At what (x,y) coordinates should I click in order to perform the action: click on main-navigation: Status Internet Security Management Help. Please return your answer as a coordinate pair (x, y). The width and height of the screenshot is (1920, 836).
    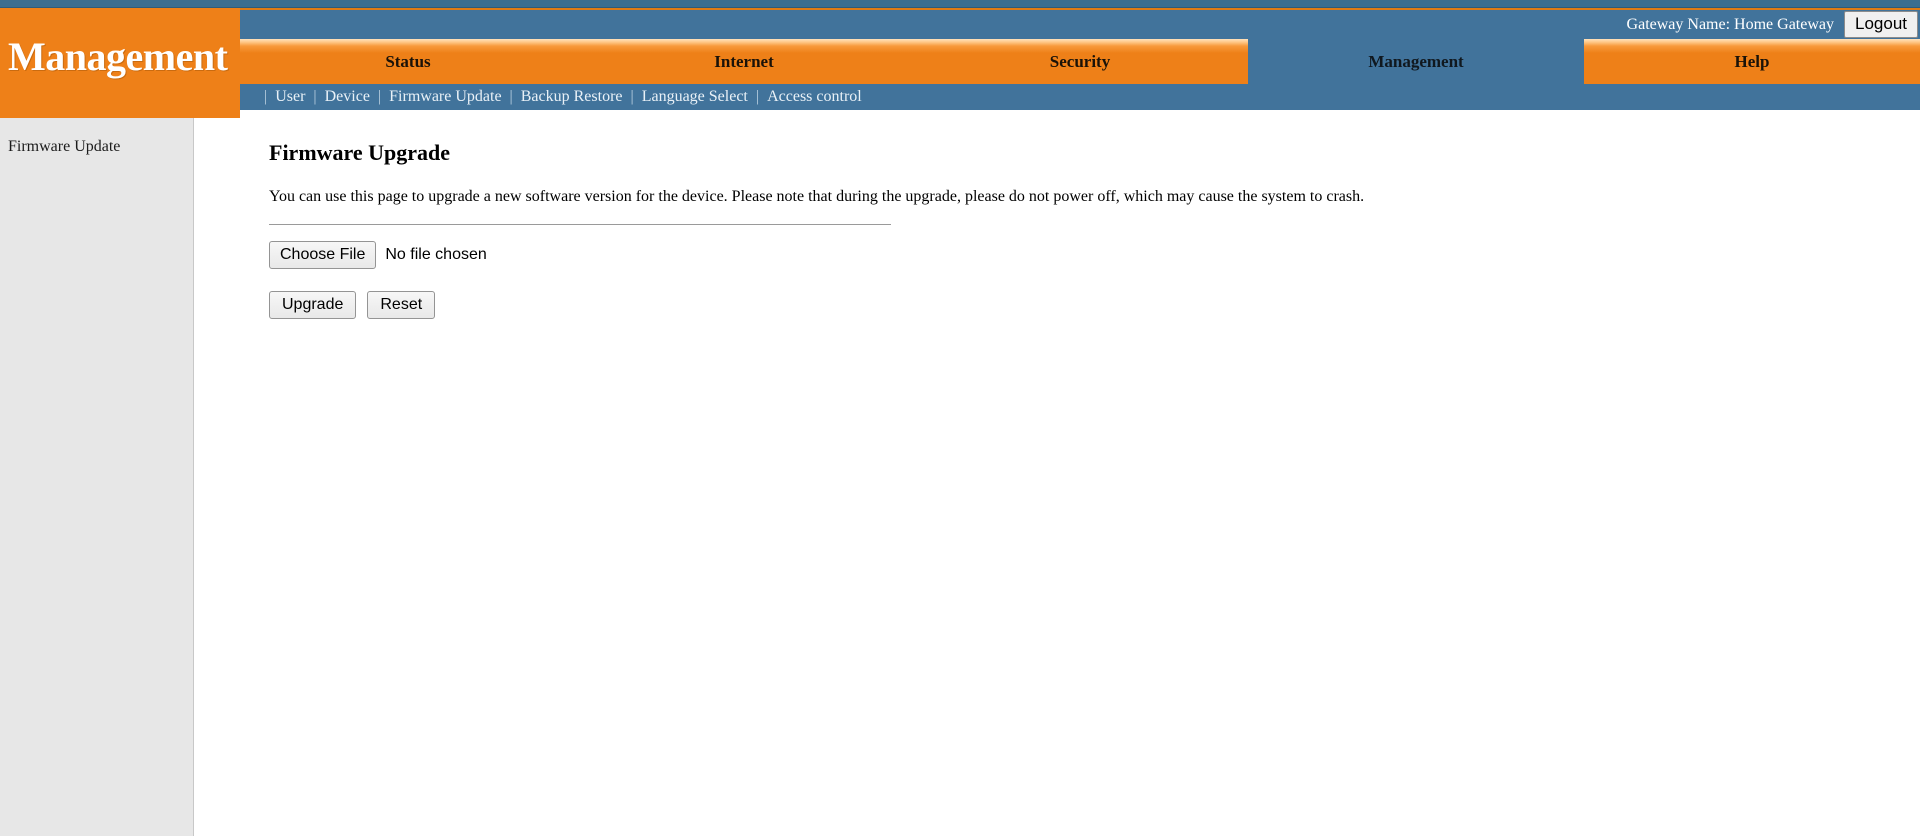
    Looking at the image, I should click on (1080, 61).